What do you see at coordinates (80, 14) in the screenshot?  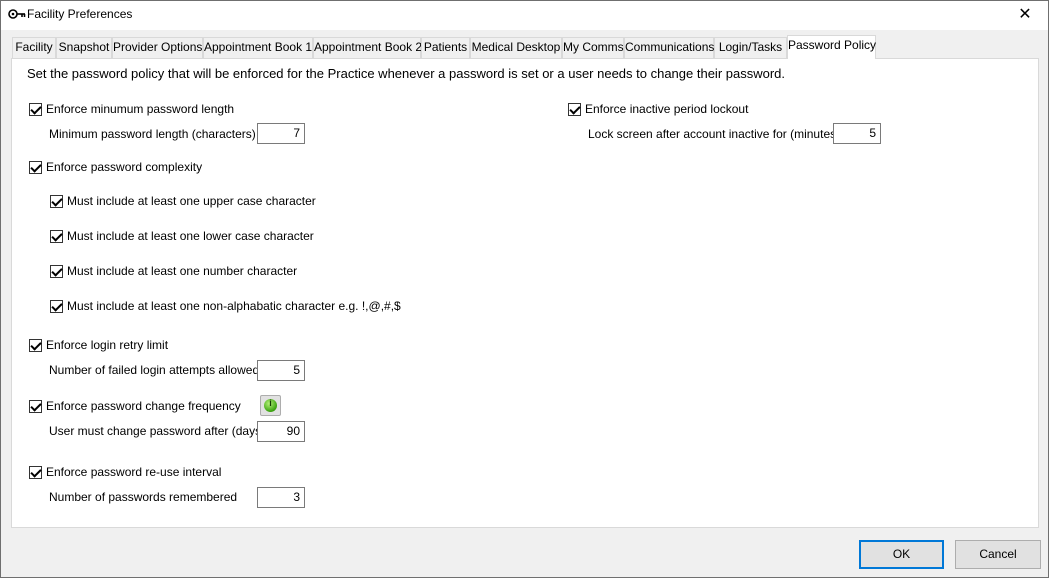 I see `window-title: Facility Preferences` at bounding box center [80, 14].